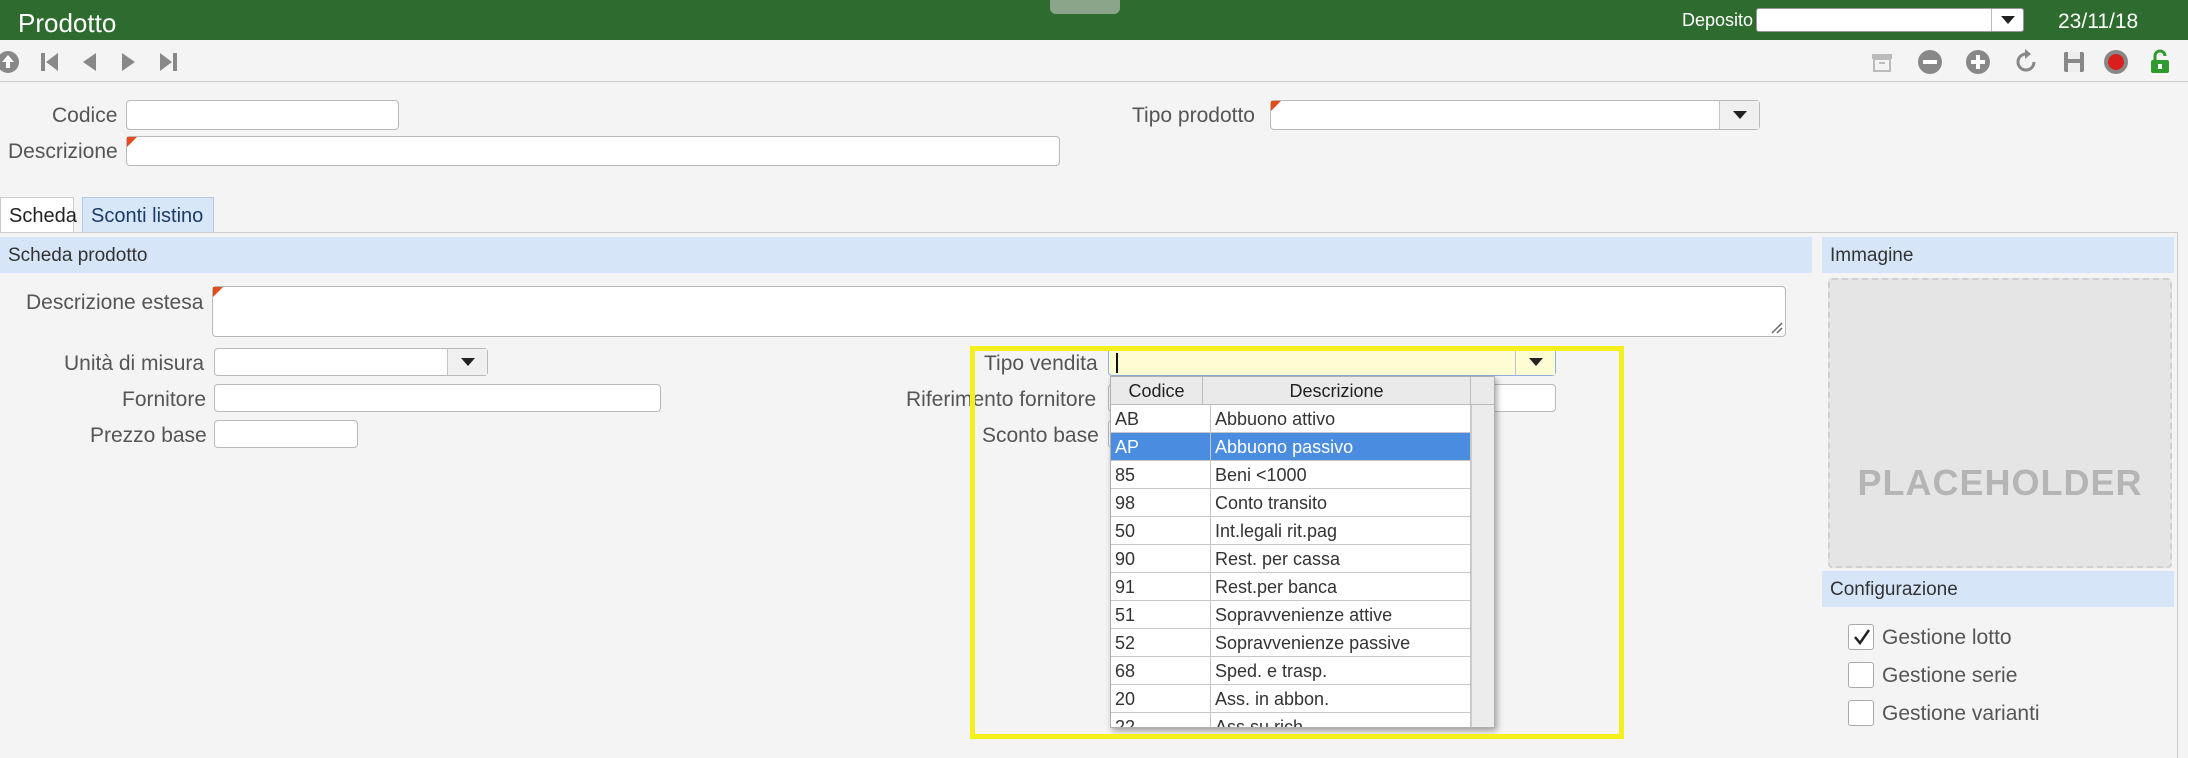  What do you see at coordinates (1085, 7) in the screenshot?
I see `drag-handle` at bounding box center [1085, 7].